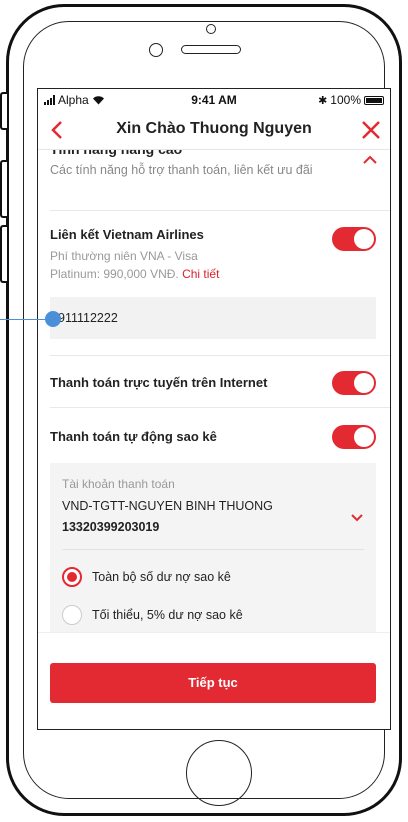 The height and width of the screenshot is (822, 408). Describe the element at coordinates (111, 527) in the screenshot. I see `account-number: 13320399203019` at that location.